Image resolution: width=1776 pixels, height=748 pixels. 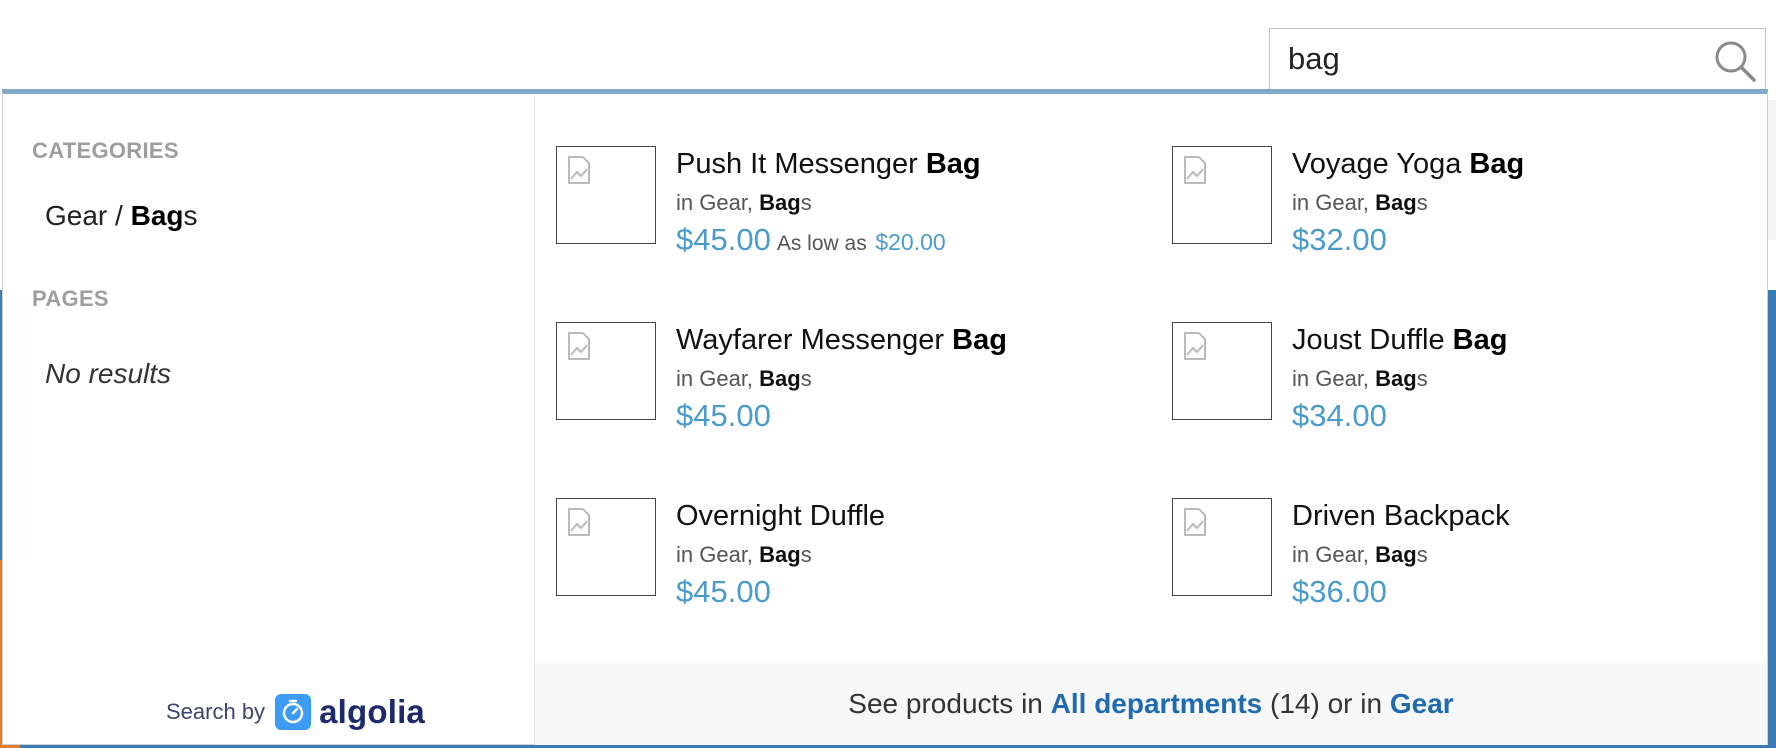 What do you see at coordinates (1422, 704) in the screenshot?
I see `gear-link: Gear` at bounding box center [1422, 704].